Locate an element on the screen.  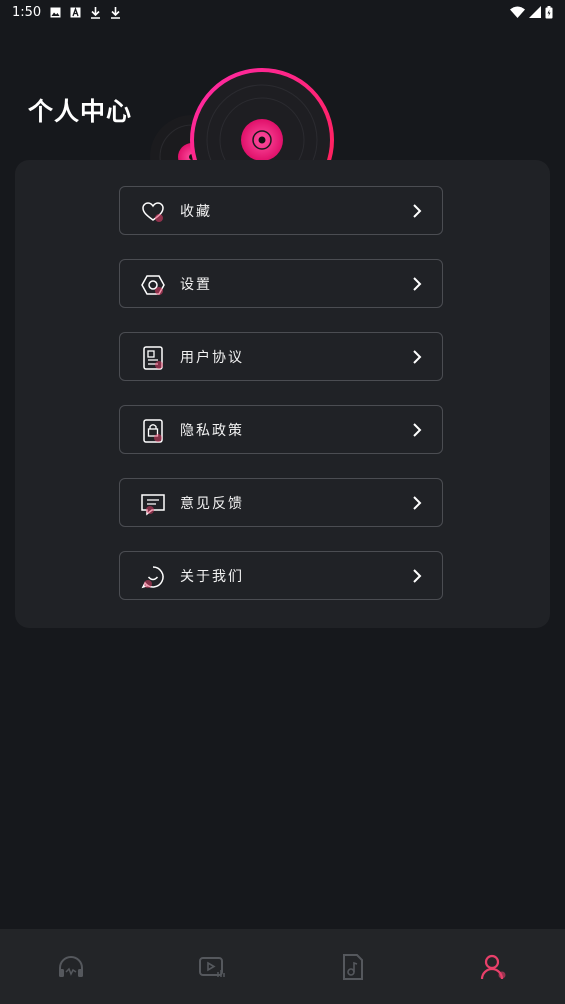
menu-item-label: 收藏 is located at coordinates (196, 212).